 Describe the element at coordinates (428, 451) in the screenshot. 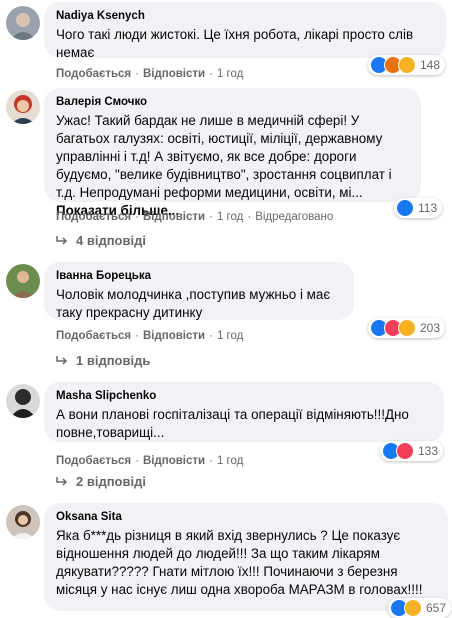

I see `reaction-count: 133` at that location.